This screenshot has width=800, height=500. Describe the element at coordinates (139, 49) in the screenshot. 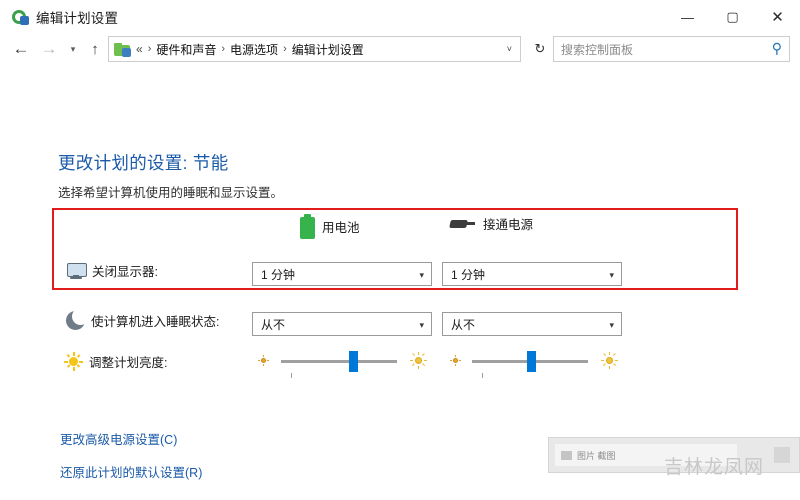

I see `breadcrumb-overflow: «` at that location.